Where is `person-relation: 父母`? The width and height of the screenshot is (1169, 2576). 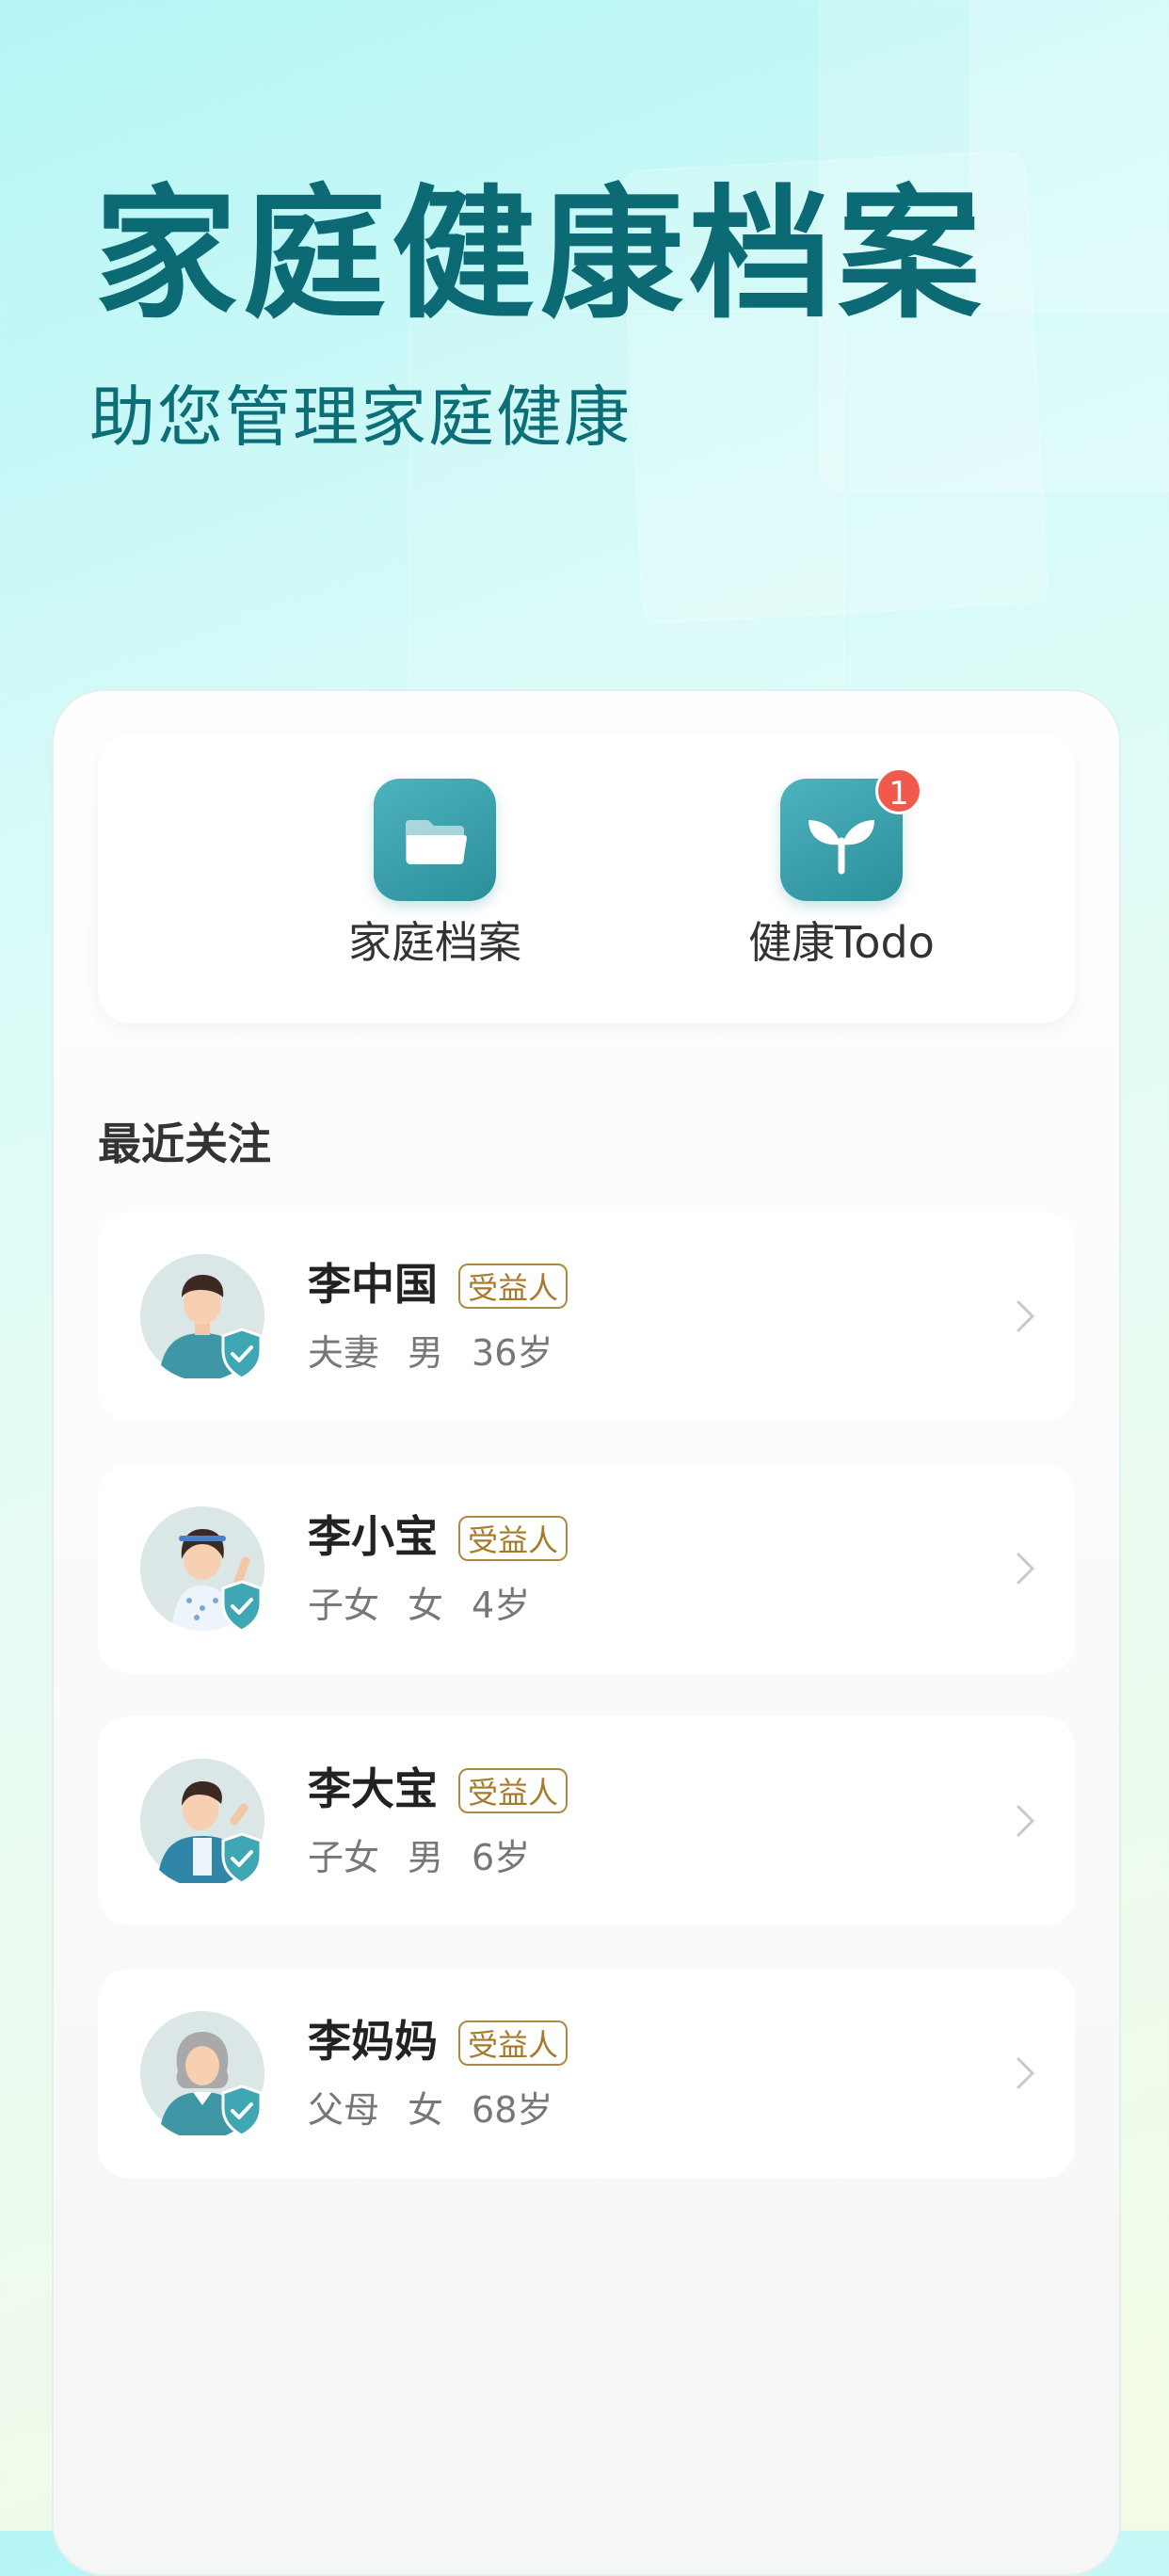 person-relation: 父母 is located at coordinates (344, 2110).